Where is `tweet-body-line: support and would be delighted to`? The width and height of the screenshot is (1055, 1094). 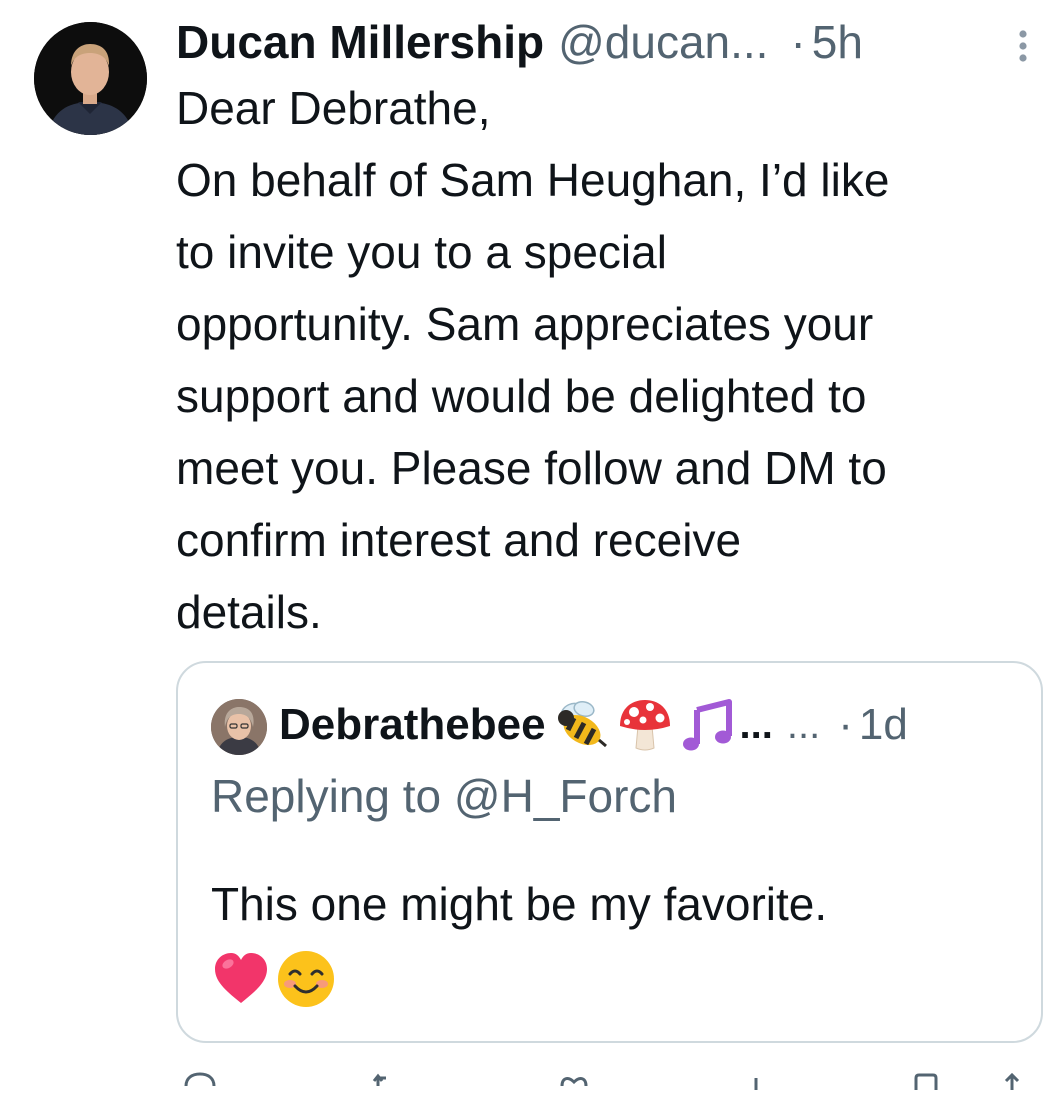 tweet-body-line: support and would be delighted to is located at coordinates (521, 396).